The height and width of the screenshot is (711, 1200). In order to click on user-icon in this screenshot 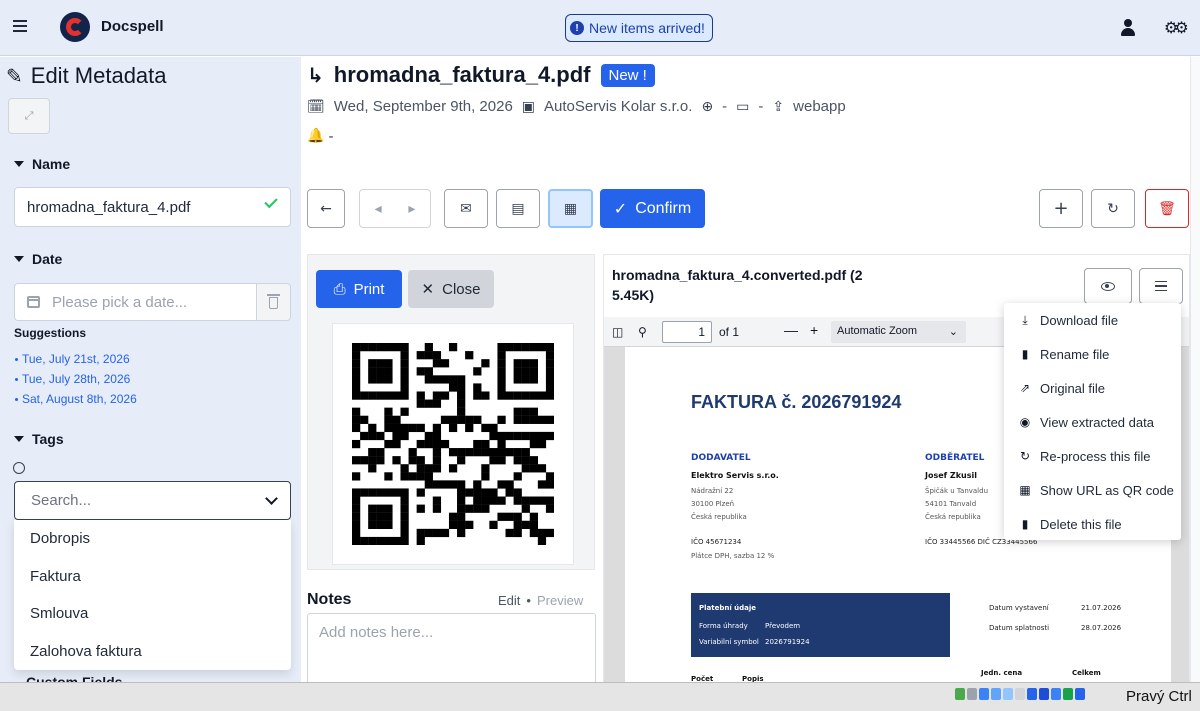, I will do `click(1128, 28)`.